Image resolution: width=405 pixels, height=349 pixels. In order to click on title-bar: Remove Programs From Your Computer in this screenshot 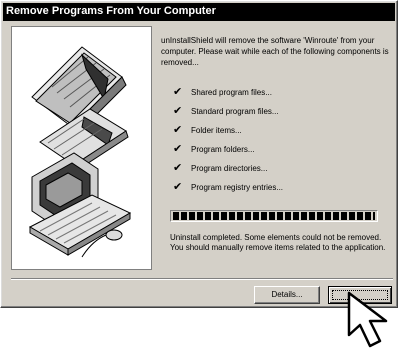, I will do `click(199, 12)`.